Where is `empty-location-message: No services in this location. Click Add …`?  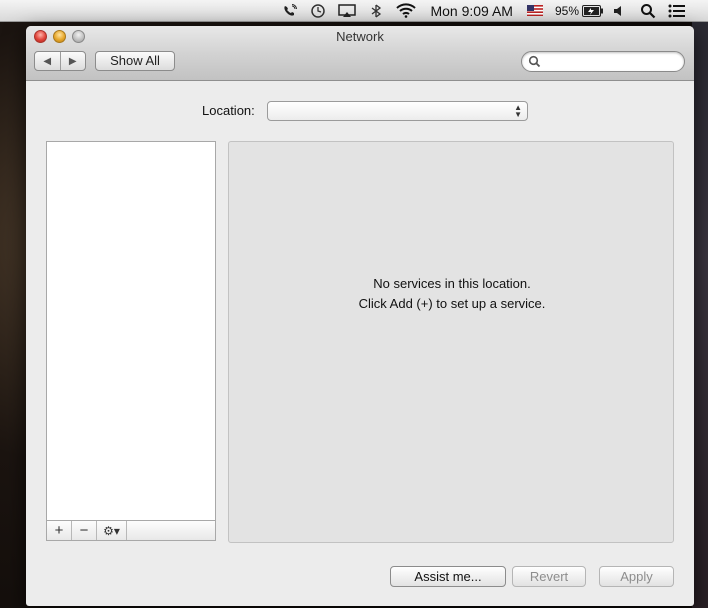
empty-location-message: No services in this location. Click Add … is located at coordinates (452, 294).